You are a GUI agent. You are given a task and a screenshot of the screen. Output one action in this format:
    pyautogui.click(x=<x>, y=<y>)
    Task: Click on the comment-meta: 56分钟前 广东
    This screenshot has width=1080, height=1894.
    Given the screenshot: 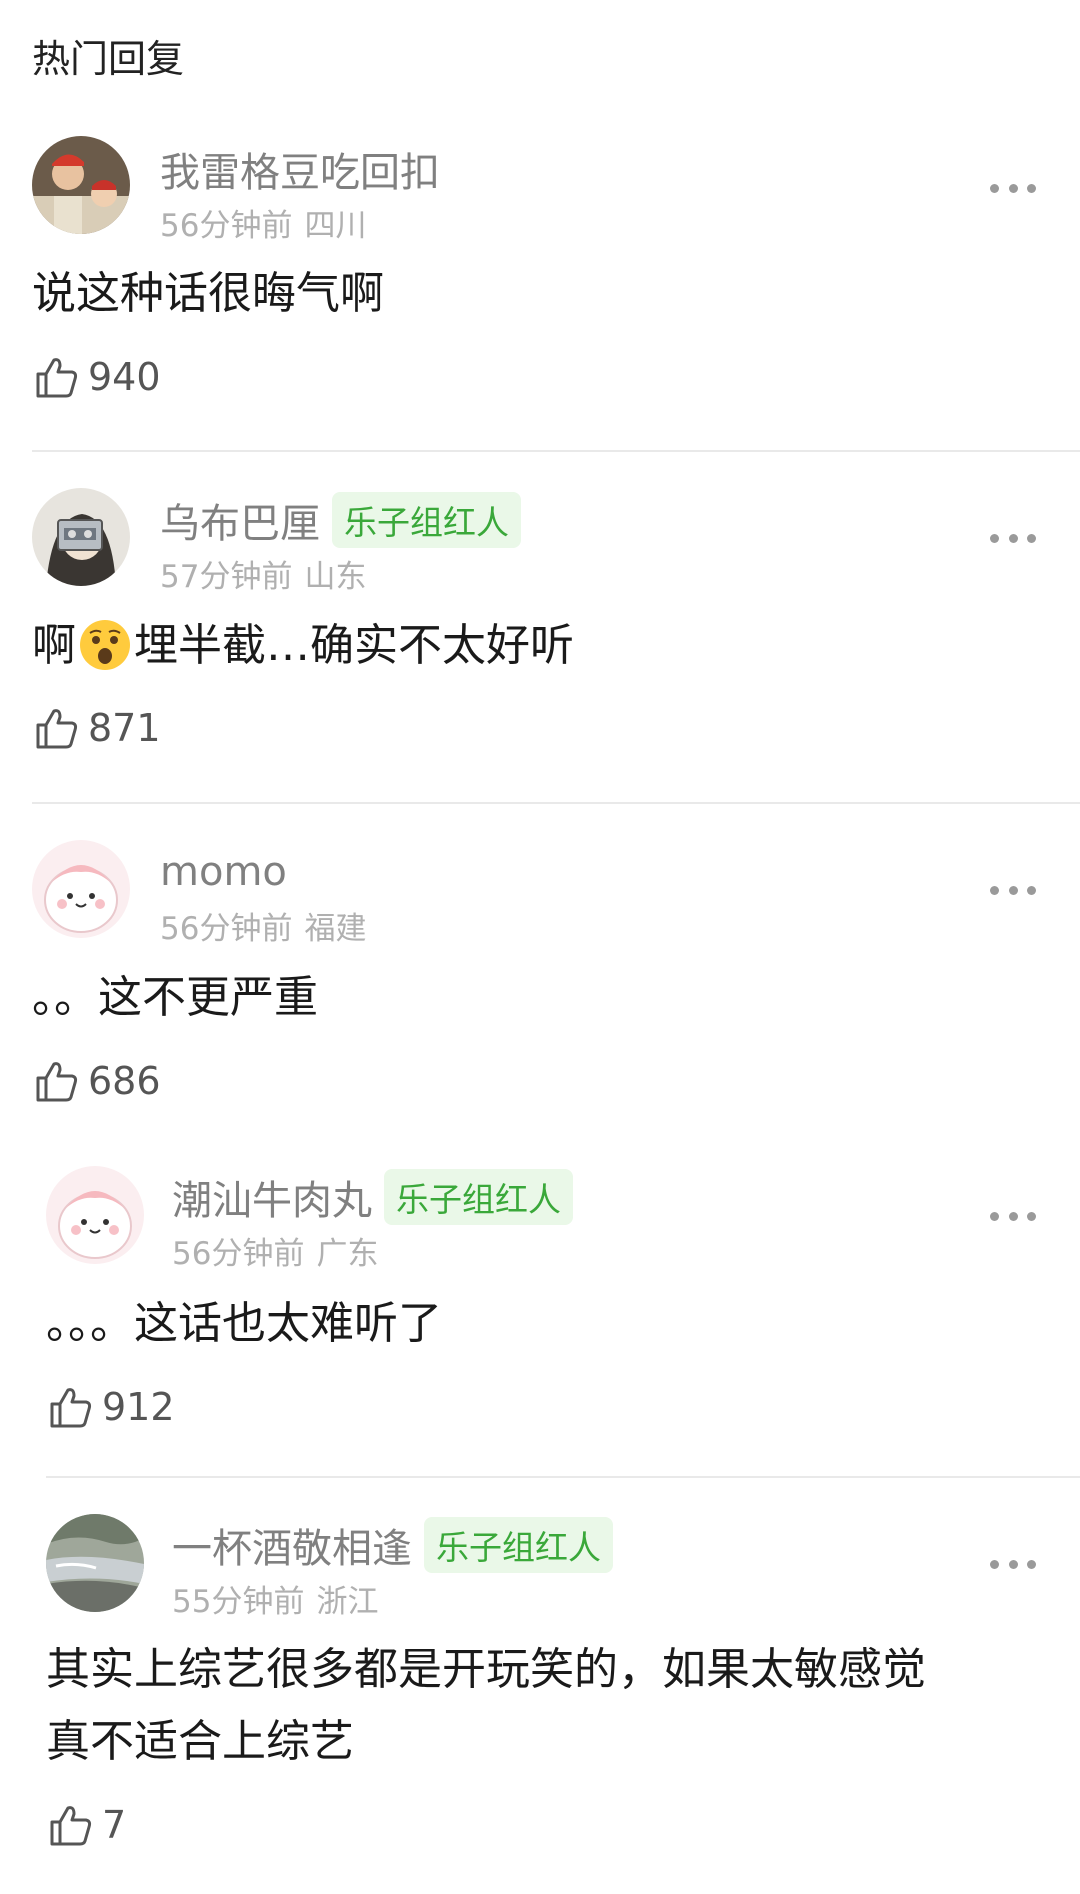 What is the action you would take?
    pyautogui.click(x=275, y=1250)
    